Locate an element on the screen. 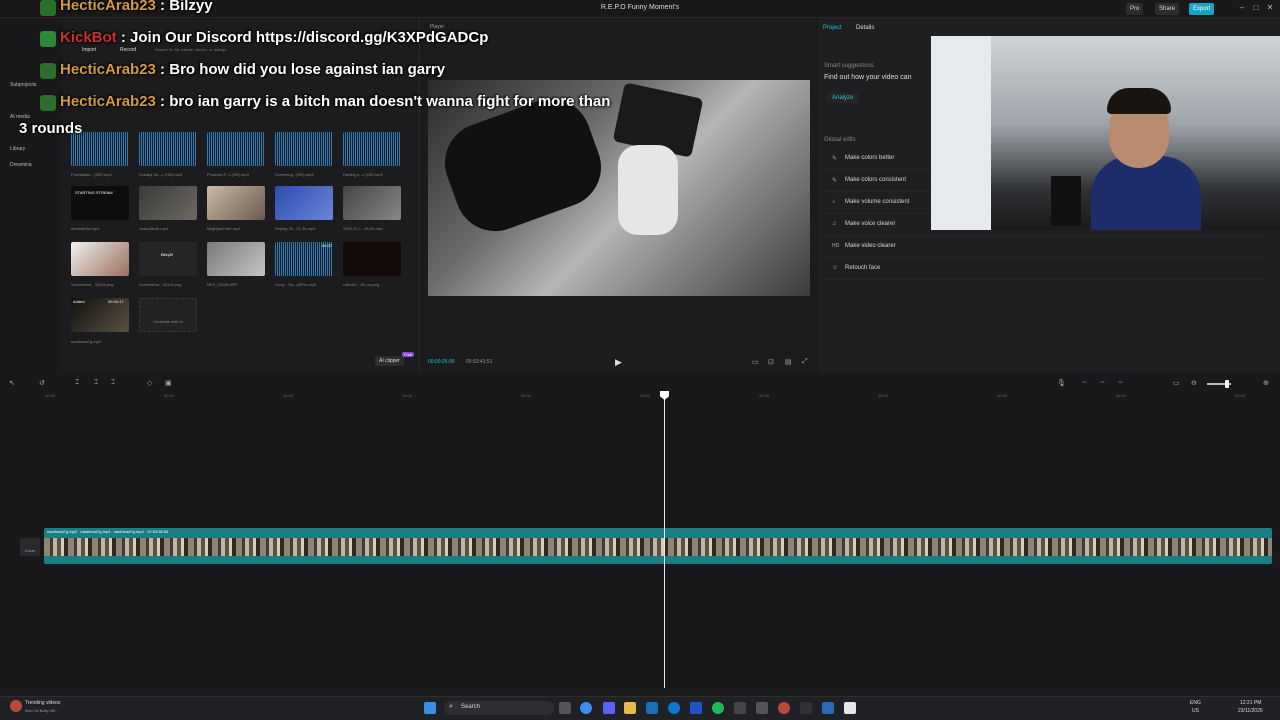 This screenshot has width=1280, height=720. split-icon: ⌶ is located at coordinates (77, 383).